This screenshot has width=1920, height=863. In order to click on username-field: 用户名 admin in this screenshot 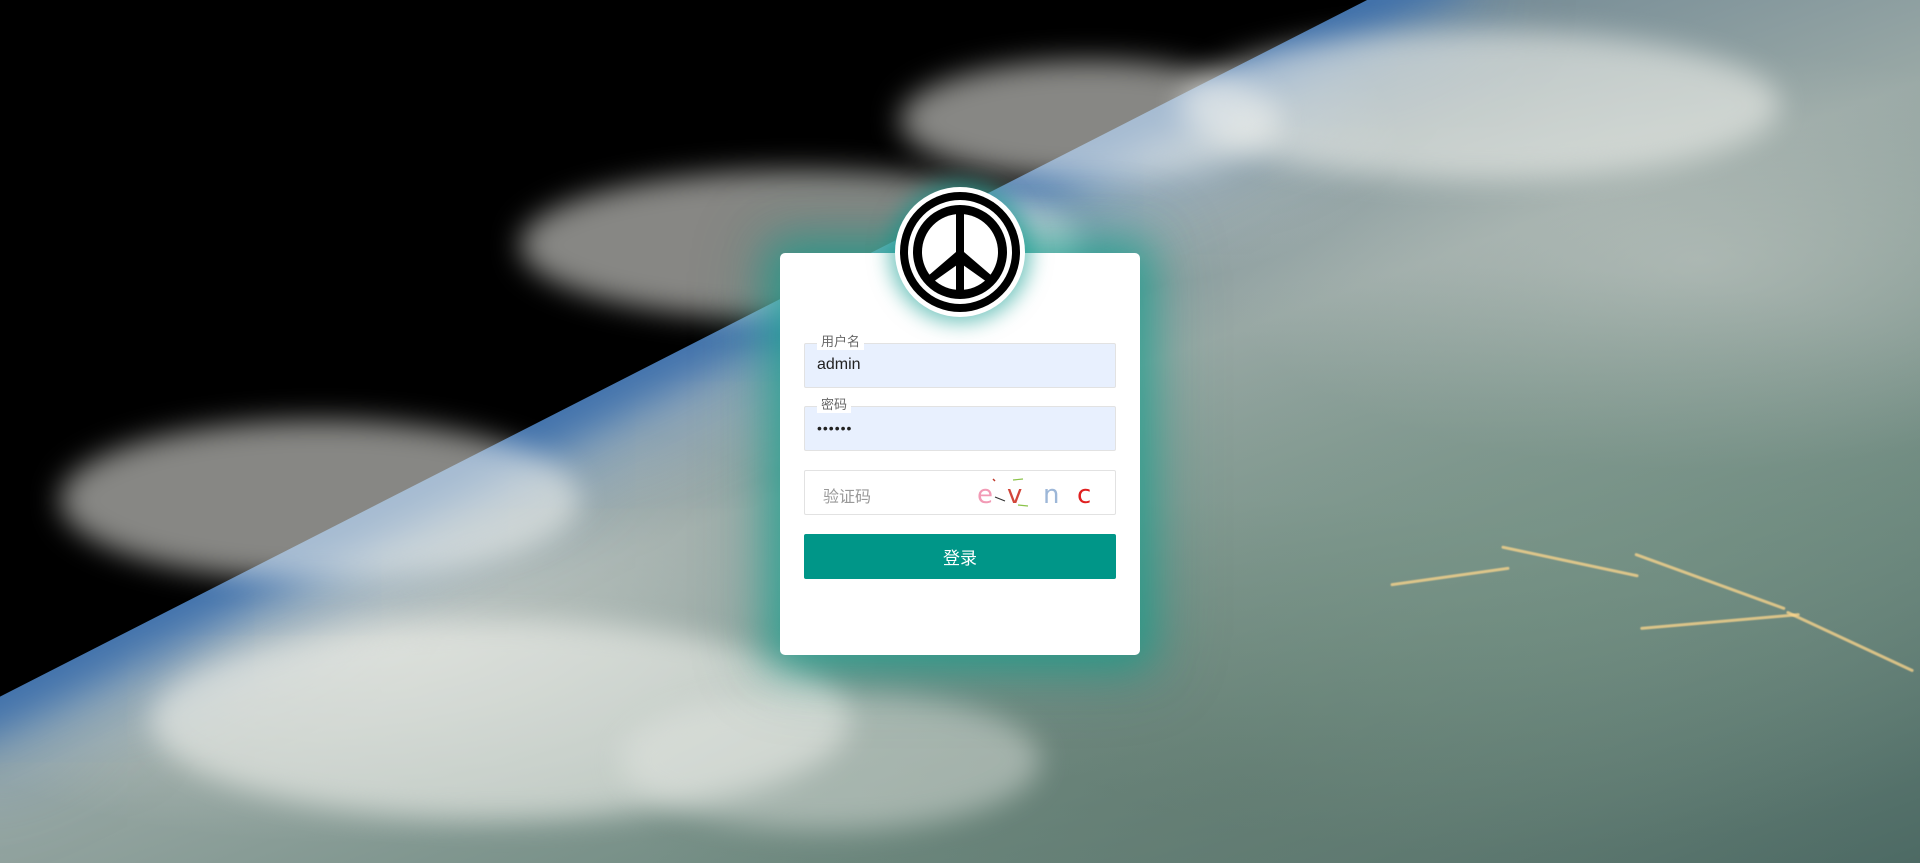, I will do `click(960, 361)`.